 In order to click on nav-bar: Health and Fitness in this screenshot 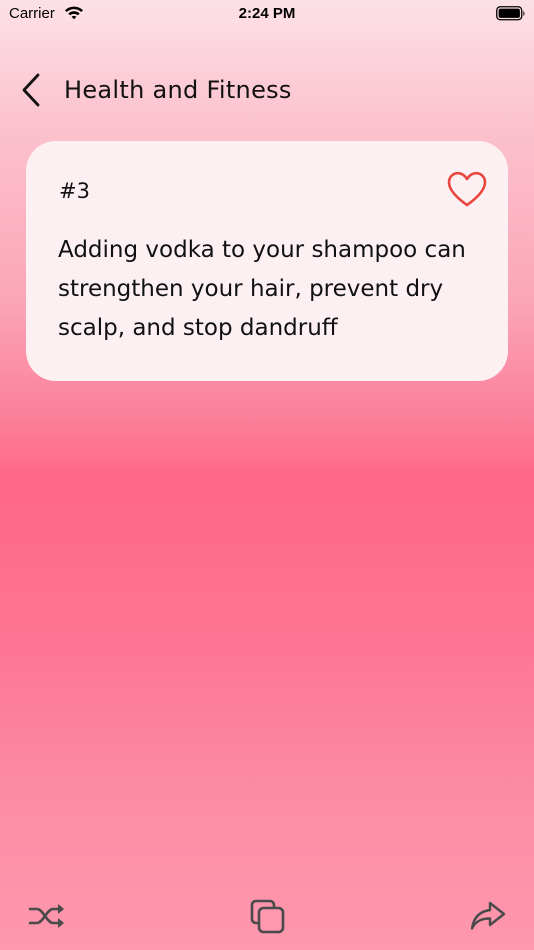, I will do `click(267, 92)`.